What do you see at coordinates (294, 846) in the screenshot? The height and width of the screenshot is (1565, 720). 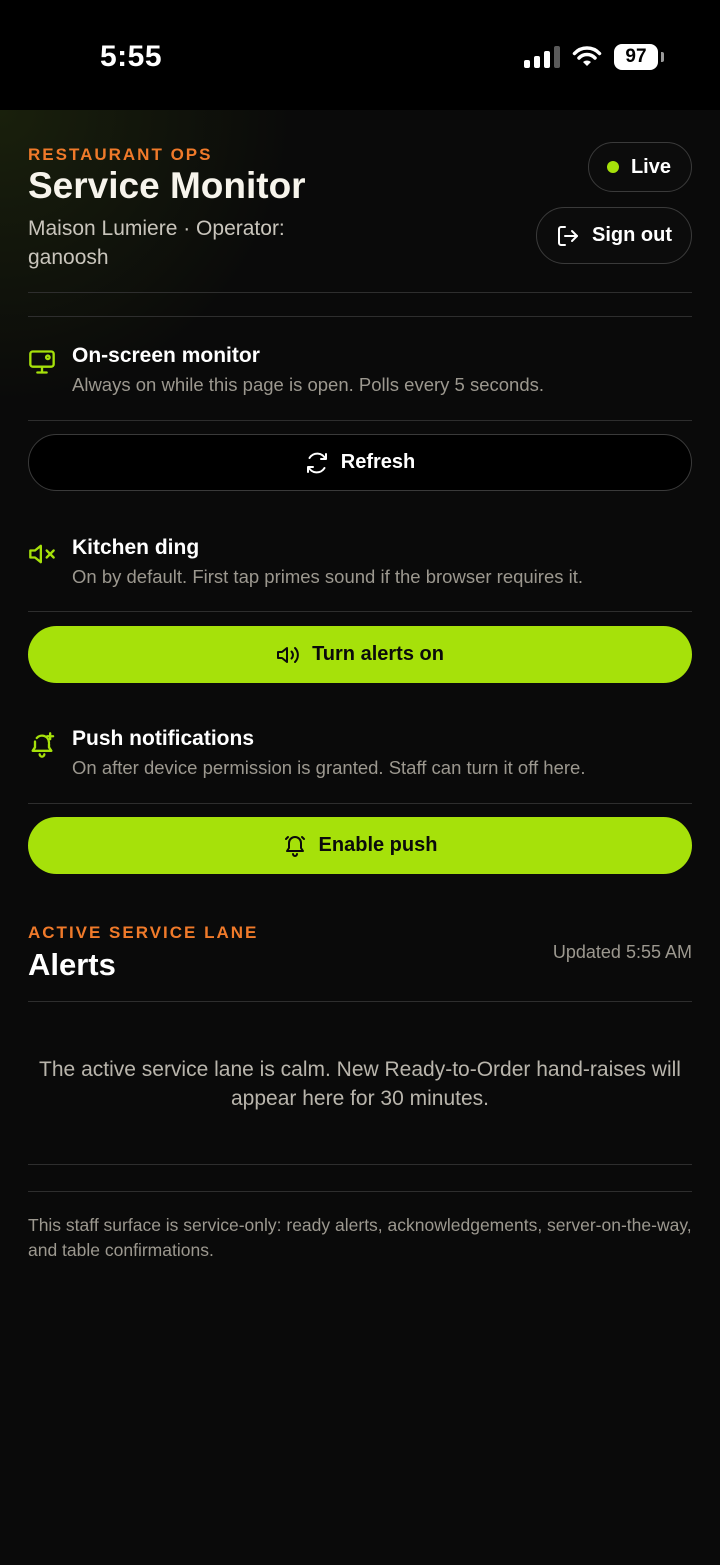 I see `bell-icon` at bounding box center [294, 846].